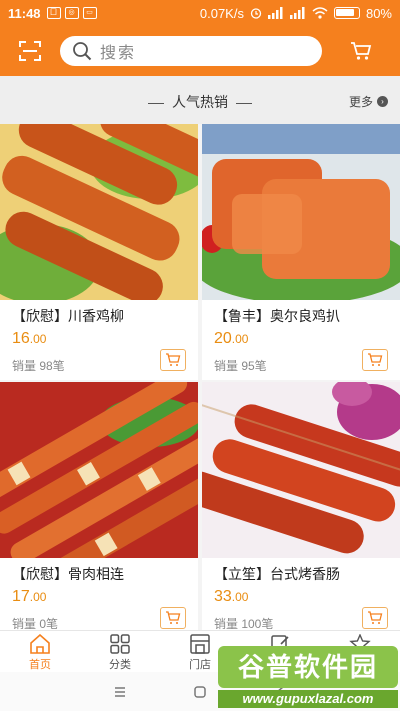 Image resolution: width=400 pixels, height=711 pixels. I want to click on nav-home: 首页, so click(40, 651).